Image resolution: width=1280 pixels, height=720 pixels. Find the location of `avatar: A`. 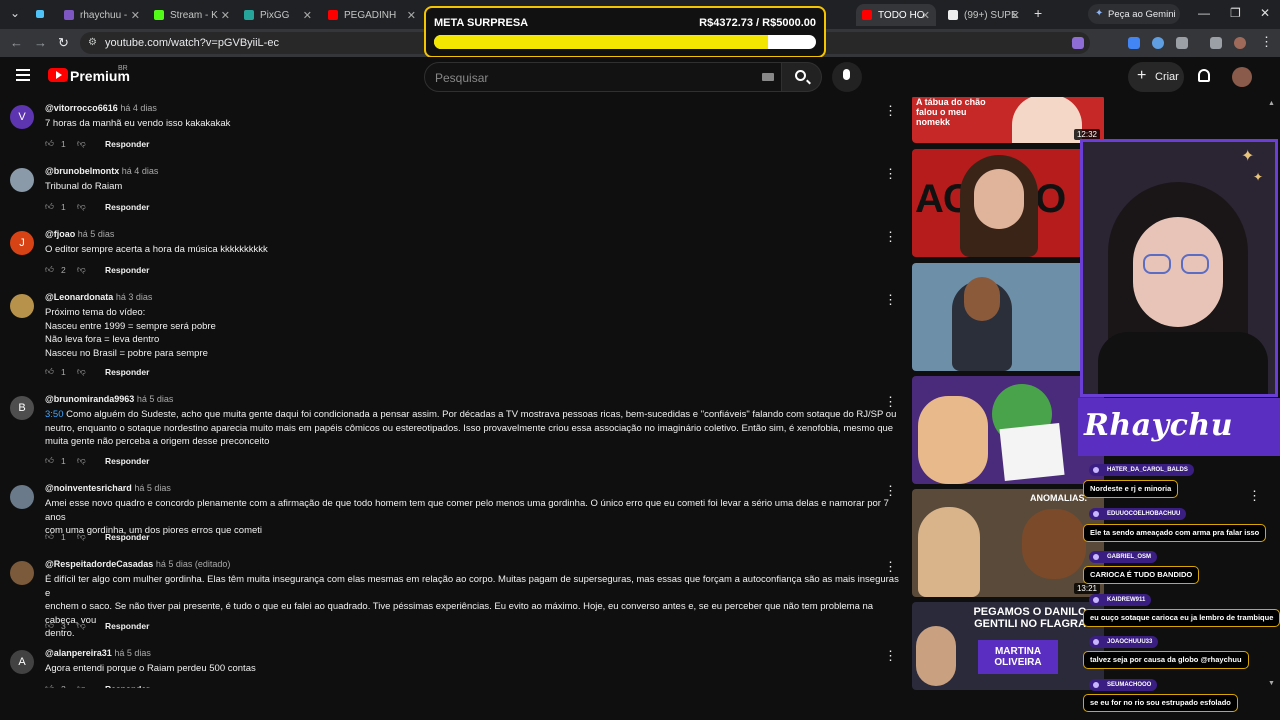

avatar: A is located at coordinates (22, 662).